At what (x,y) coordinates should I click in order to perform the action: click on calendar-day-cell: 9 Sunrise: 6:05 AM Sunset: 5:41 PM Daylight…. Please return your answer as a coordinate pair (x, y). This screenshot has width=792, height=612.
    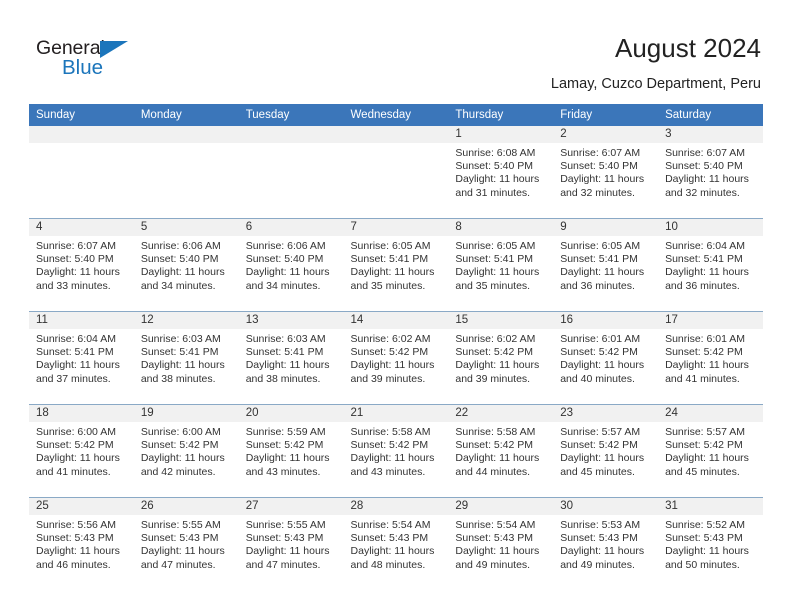
    Looking at the image, I should click on (606, 265).